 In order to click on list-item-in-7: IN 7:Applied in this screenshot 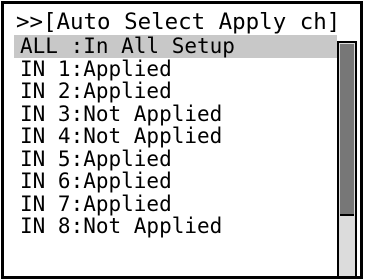, I will do `click(175, 204)`.